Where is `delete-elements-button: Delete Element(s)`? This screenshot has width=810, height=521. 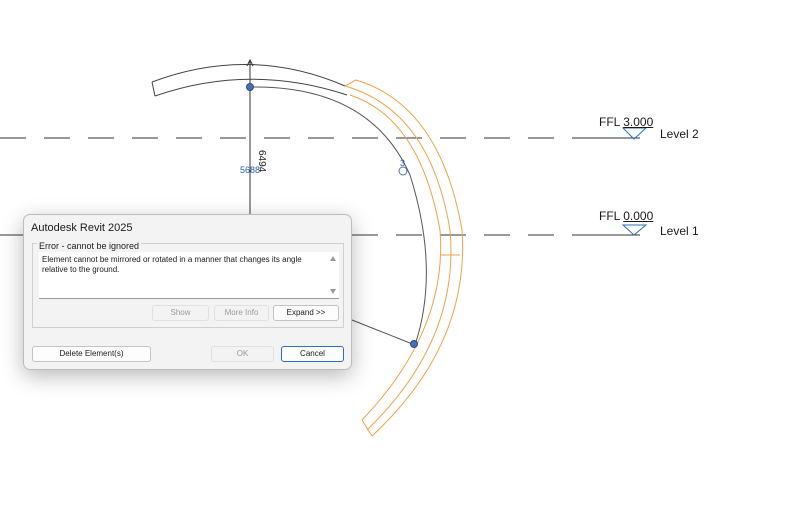
delete-elements-button: Delete Element(s) is located at coordinates (91, 354).